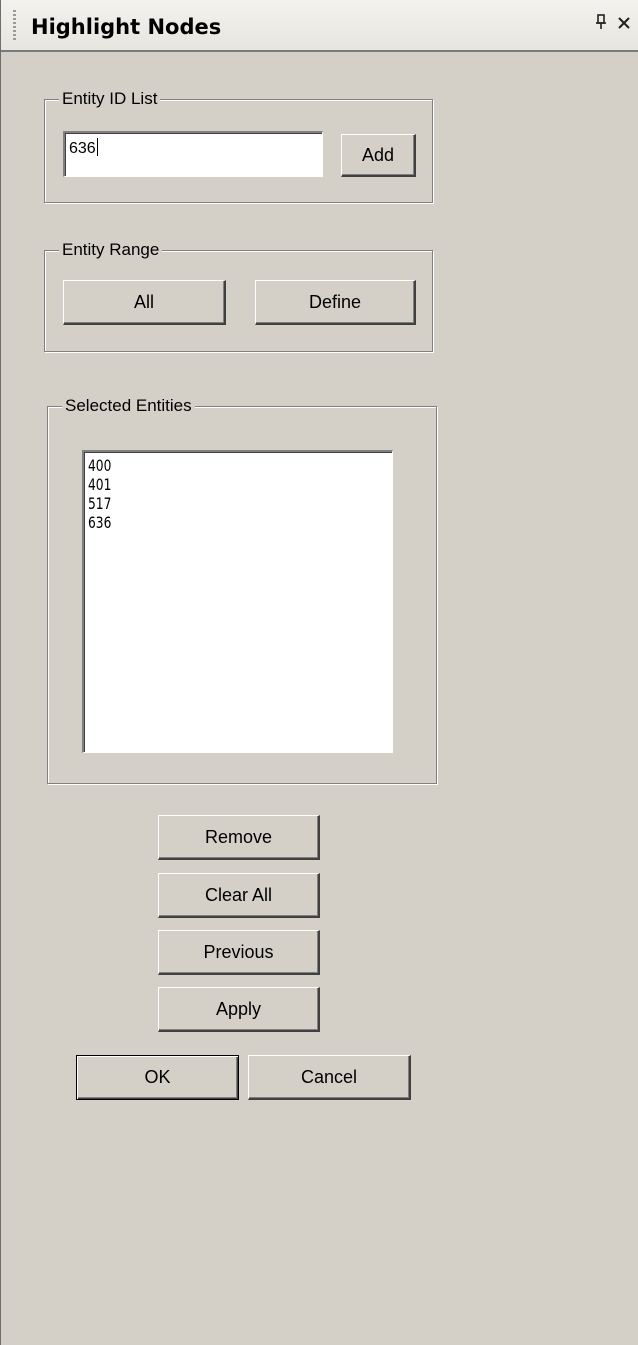 This screenshot has width=638, height=1345. What do you see at coordinates (239, 837) in the screenshot?
I see `remove-button: Remove` at bounding box center [239, 837].